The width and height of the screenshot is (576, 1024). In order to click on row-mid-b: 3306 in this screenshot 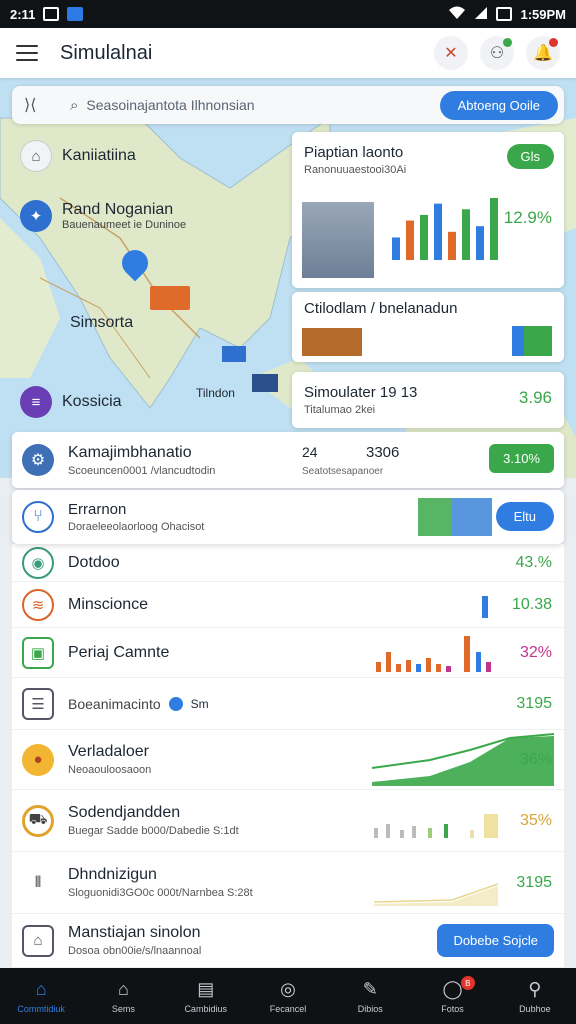, I will do `click(383, 452)`.